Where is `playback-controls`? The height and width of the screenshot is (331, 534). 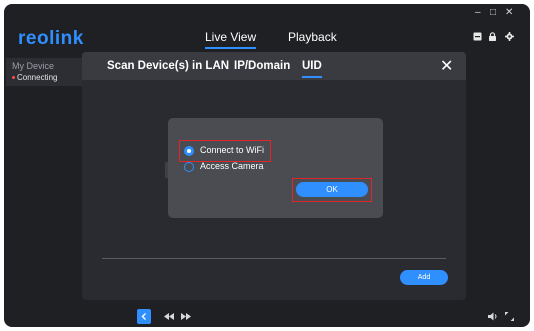 playback-controls is located at coordinates (267, 317).